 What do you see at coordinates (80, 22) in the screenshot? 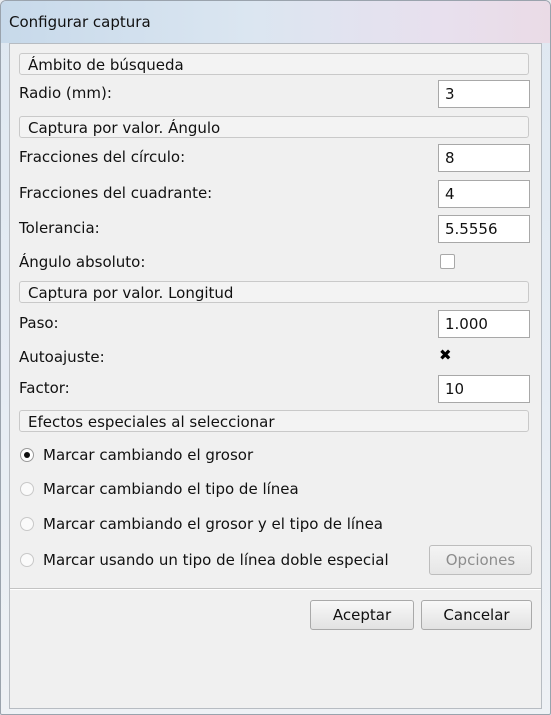
I see `window-title: Configurar captura` at bounding box center [80, 22].